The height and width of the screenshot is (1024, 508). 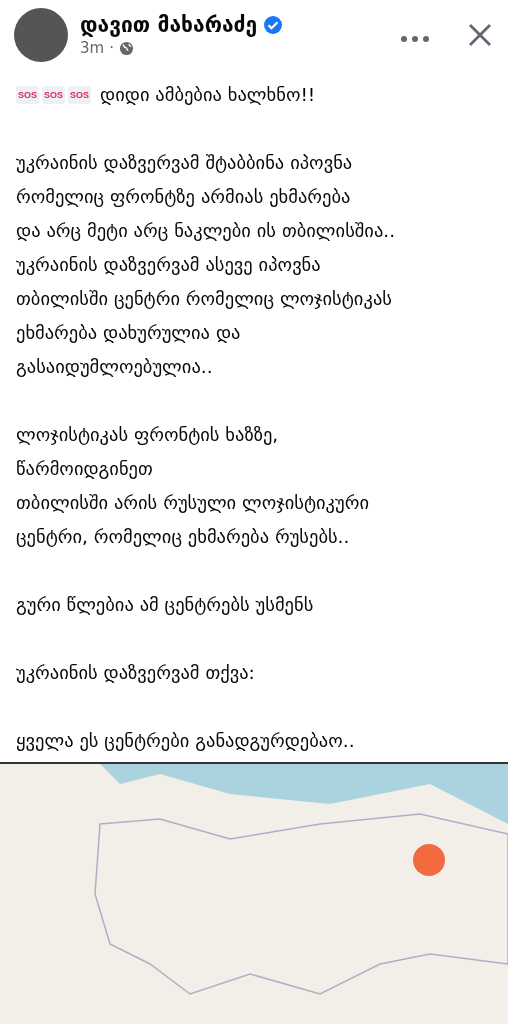 What do you see at coordinates (415, 38) in the screenshot?
I see `more-icon` at bounding box center [415, 38].